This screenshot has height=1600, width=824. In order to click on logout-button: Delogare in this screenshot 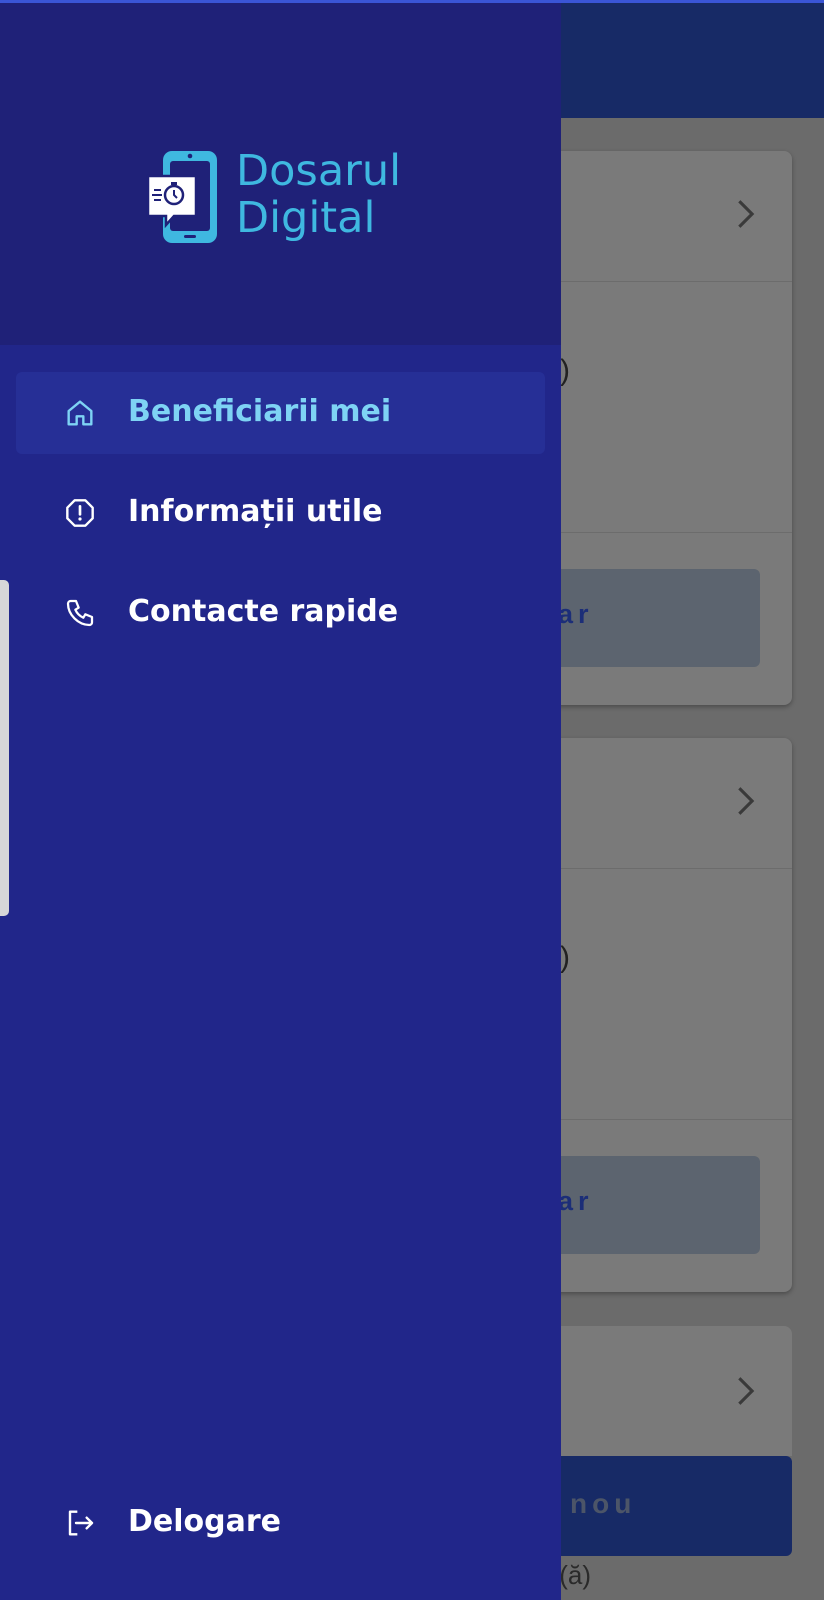, I will do `click(280, 1523)`.